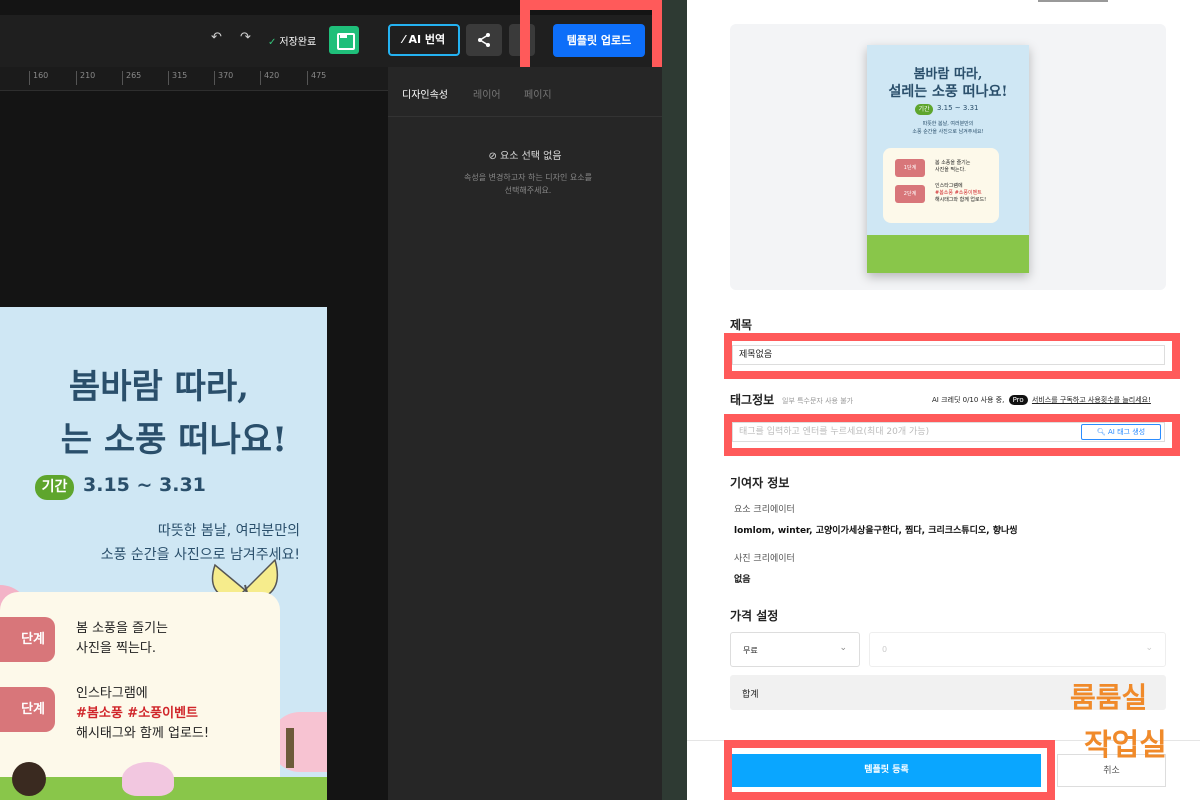 The height and width of the screenshot is (800, 1200). Describe the element at coordinates (316, 78) in the screenshot. I see `ruler-tick: 475` at that location.